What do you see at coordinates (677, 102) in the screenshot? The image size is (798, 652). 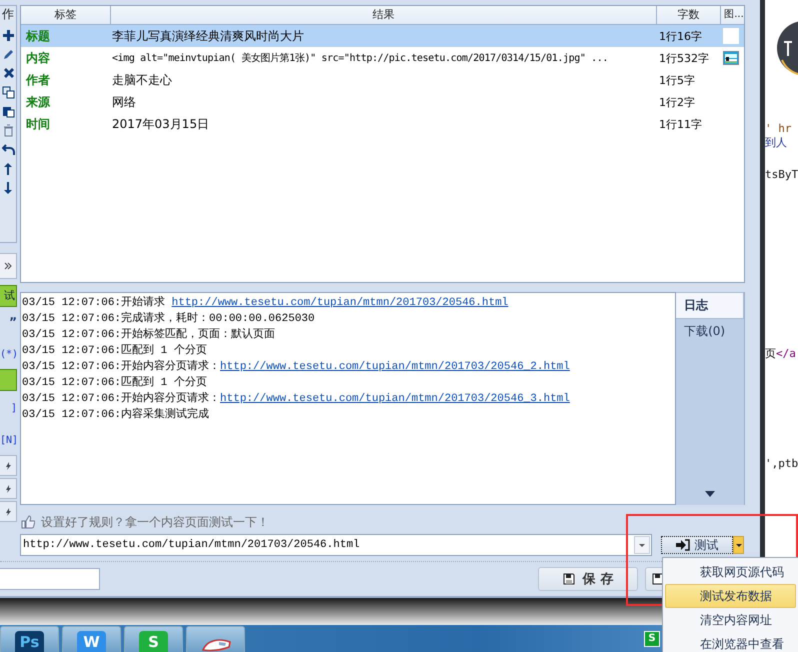 I see `table-cell-text: 1行2字` at bounding box center [677, 102].